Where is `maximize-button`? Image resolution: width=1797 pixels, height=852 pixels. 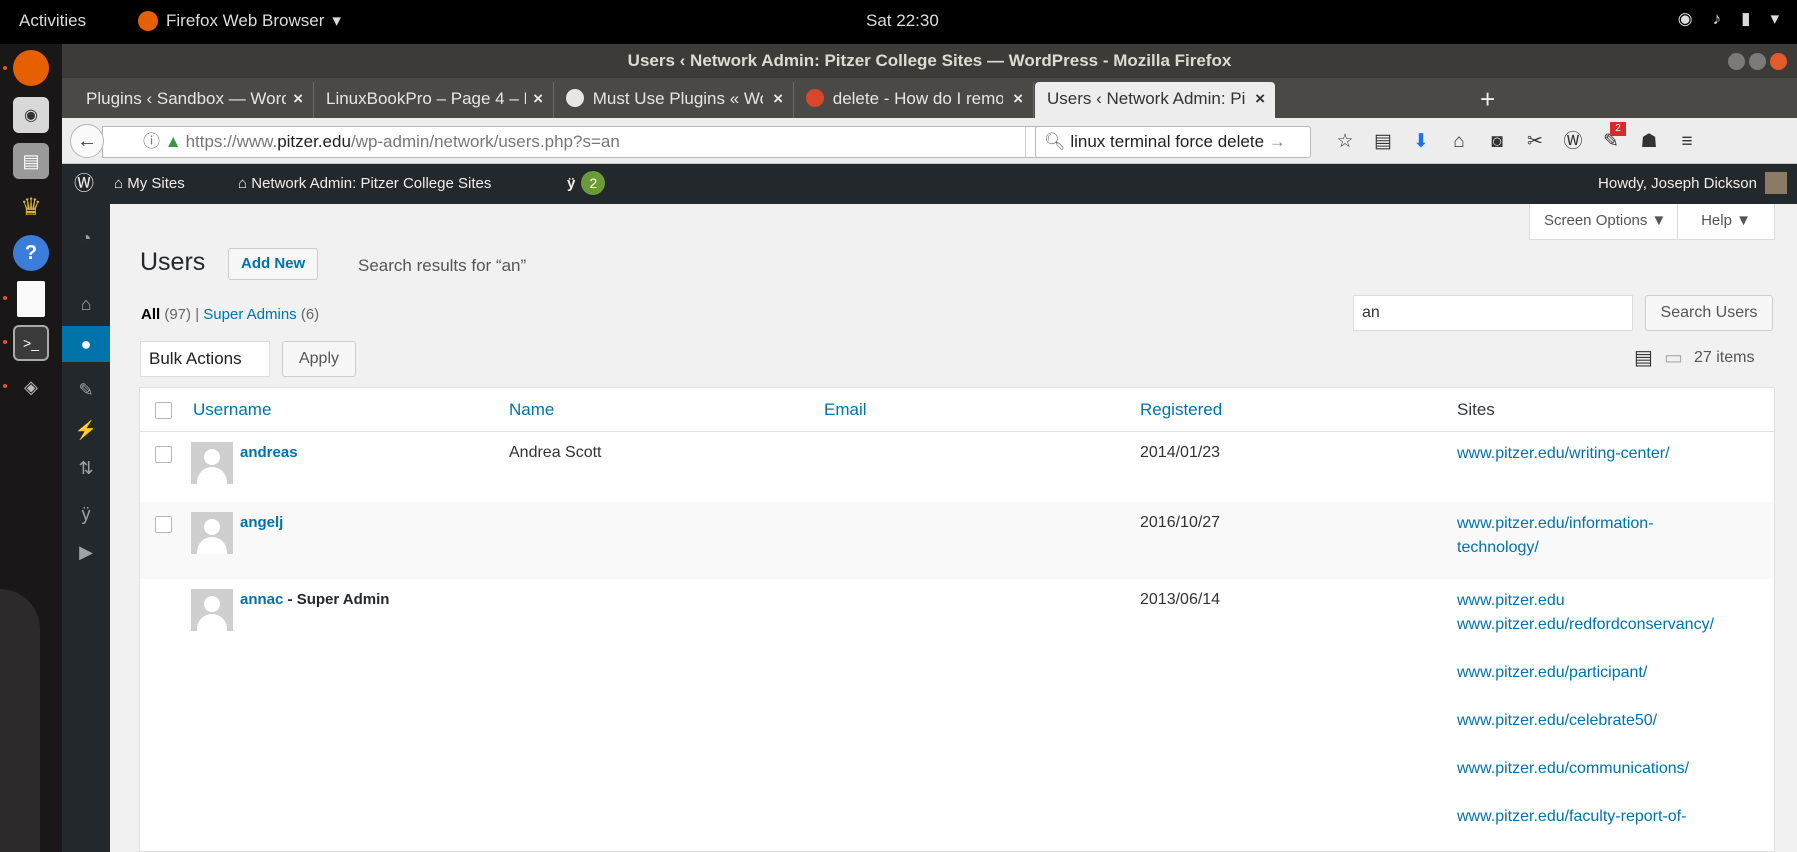
maximize-button is located at coordinates (1757, 61).